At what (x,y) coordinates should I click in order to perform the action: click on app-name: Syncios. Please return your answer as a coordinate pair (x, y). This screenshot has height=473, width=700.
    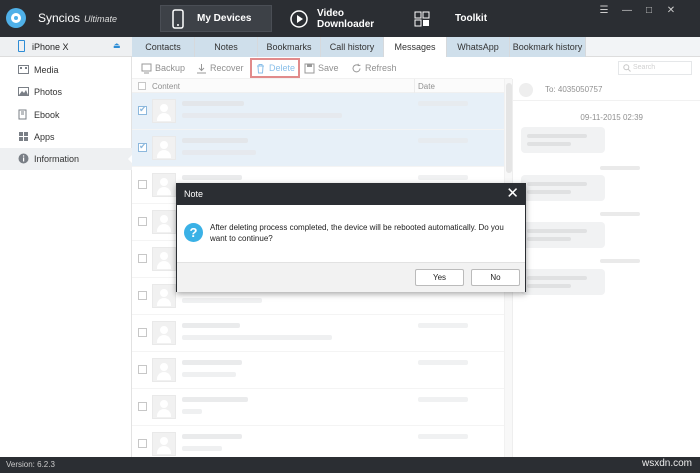
    Looking at the image, I should click on (59, 18).